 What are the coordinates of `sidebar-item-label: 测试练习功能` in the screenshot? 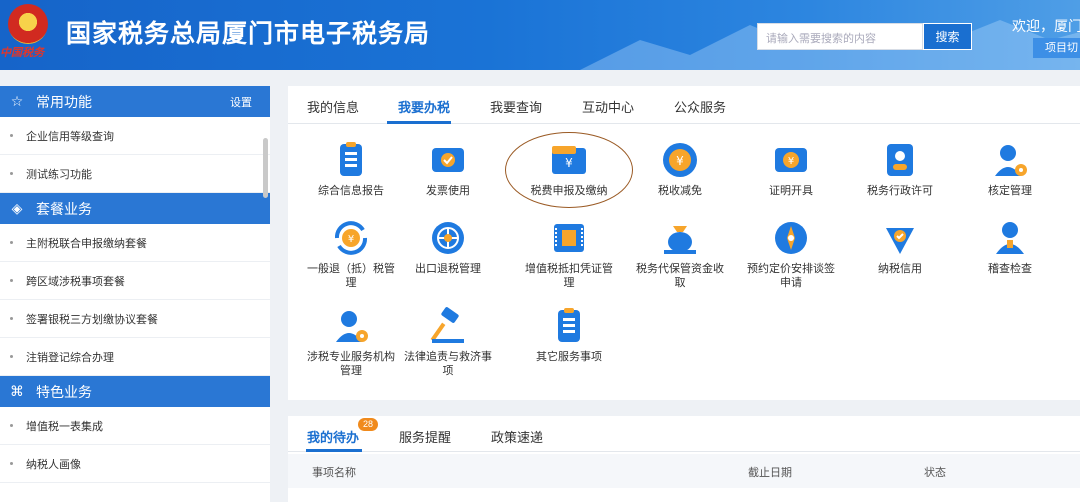 It's located at (59, 174).